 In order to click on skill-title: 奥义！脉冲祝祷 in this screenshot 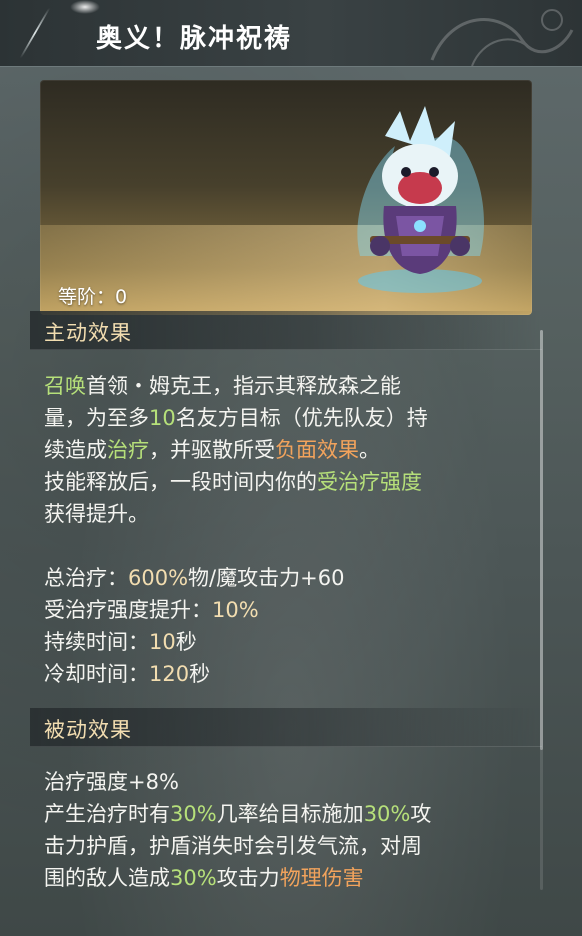, I will do `click(194, 39)`.